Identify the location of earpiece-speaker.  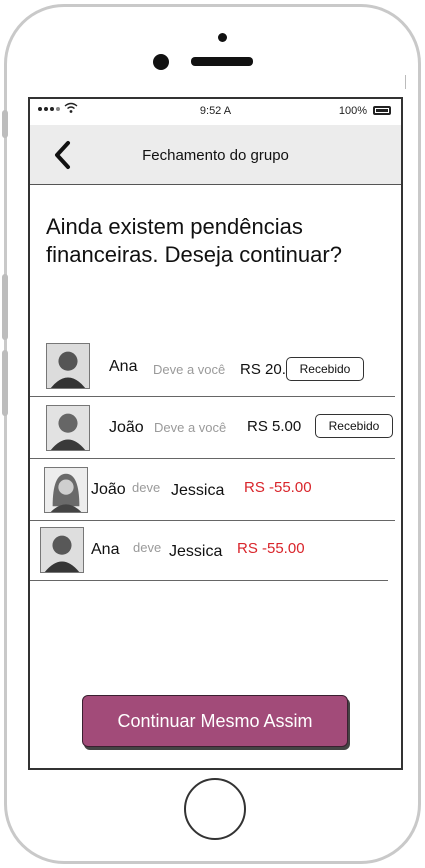
(222, 61).